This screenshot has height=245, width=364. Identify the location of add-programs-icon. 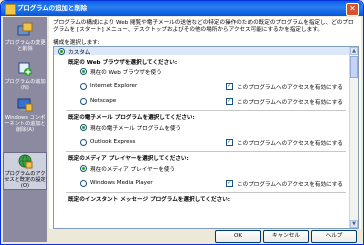
(25, 69).